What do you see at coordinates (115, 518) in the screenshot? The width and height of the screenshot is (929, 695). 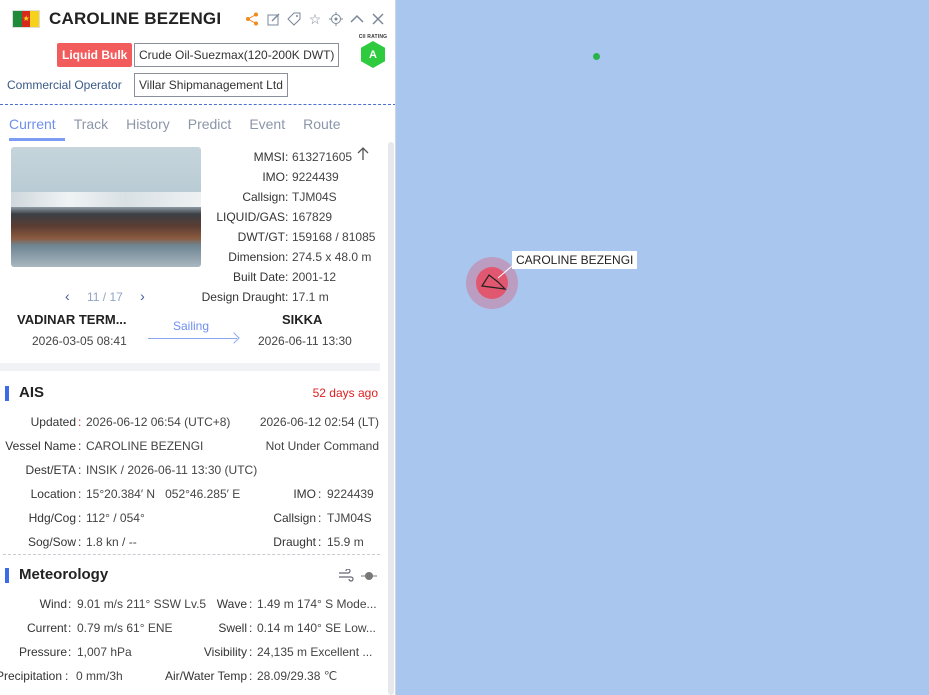 I see `hdg-cog-value: 112° / 054°` at bounding box center [115, 518].